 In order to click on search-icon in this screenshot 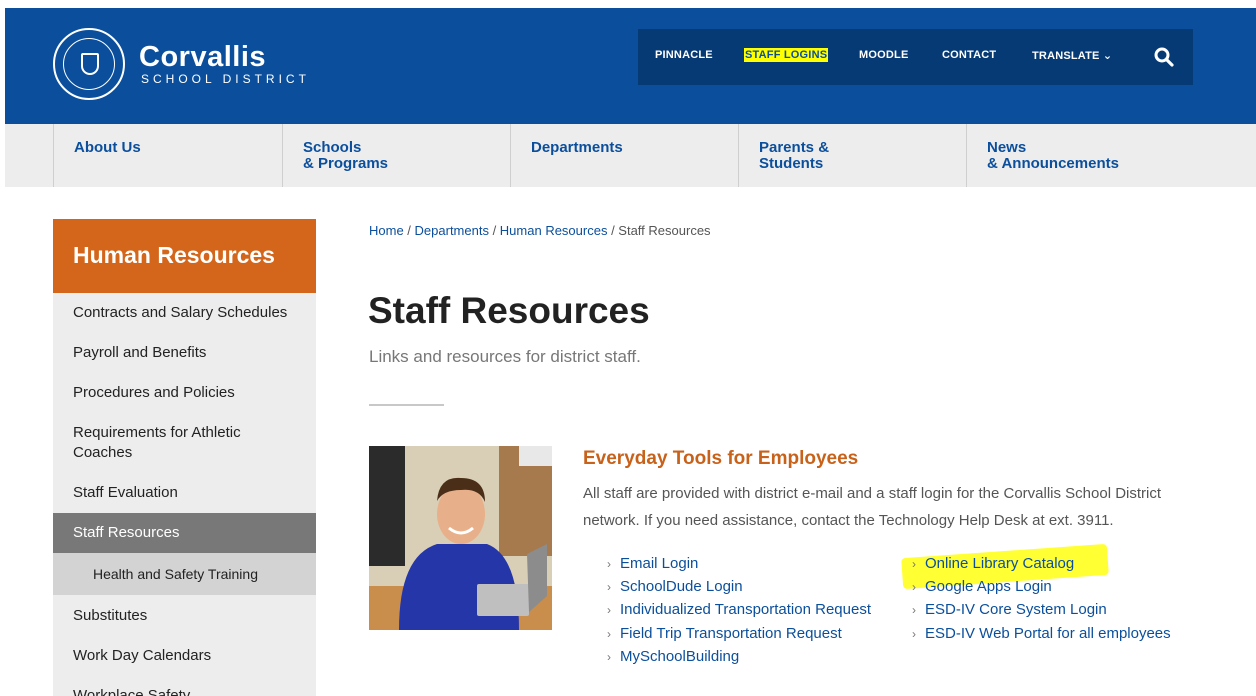, I will do `click(1164, 57)`.